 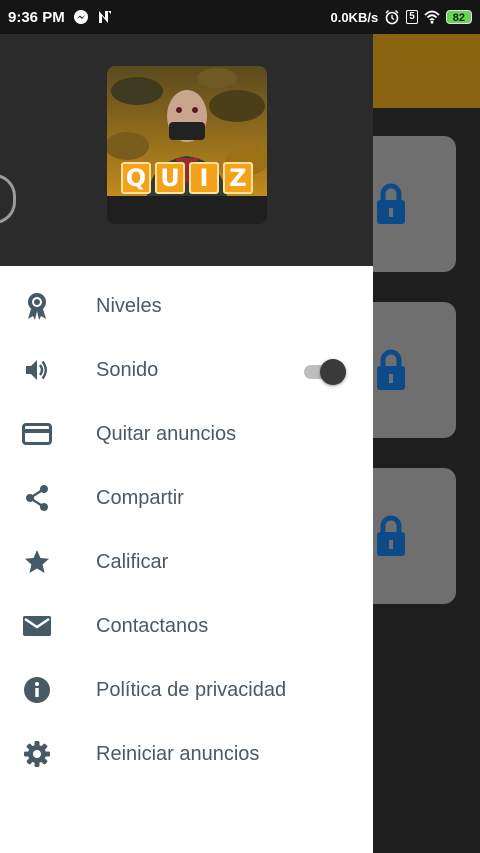 I want to click on share-icon, so click(x=37, y=498).